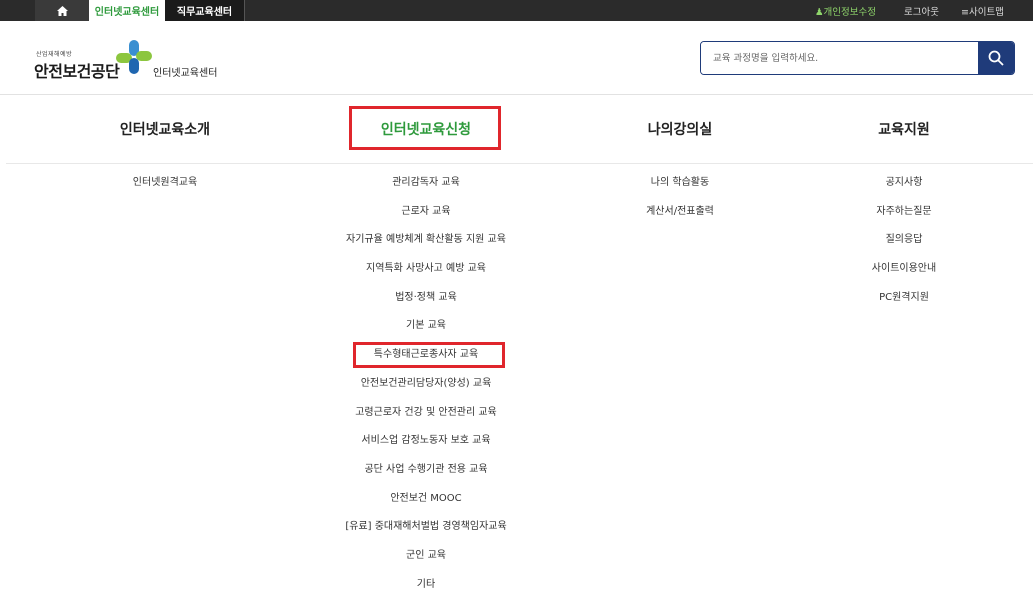 The width and height of the screenshot is (1033, 603). What do you see at coordinates (426, 247) in the screenshot?
I see `submenu-item: 자기규율 예방체계 확산활동 지원 교육` at bounding box center [426, 247].